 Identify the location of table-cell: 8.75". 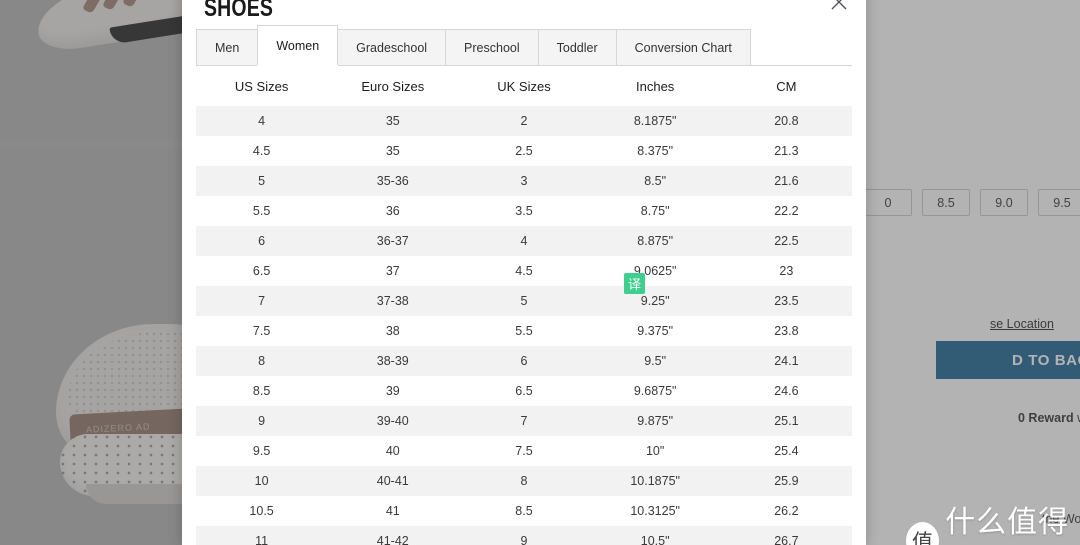
(655, 211).